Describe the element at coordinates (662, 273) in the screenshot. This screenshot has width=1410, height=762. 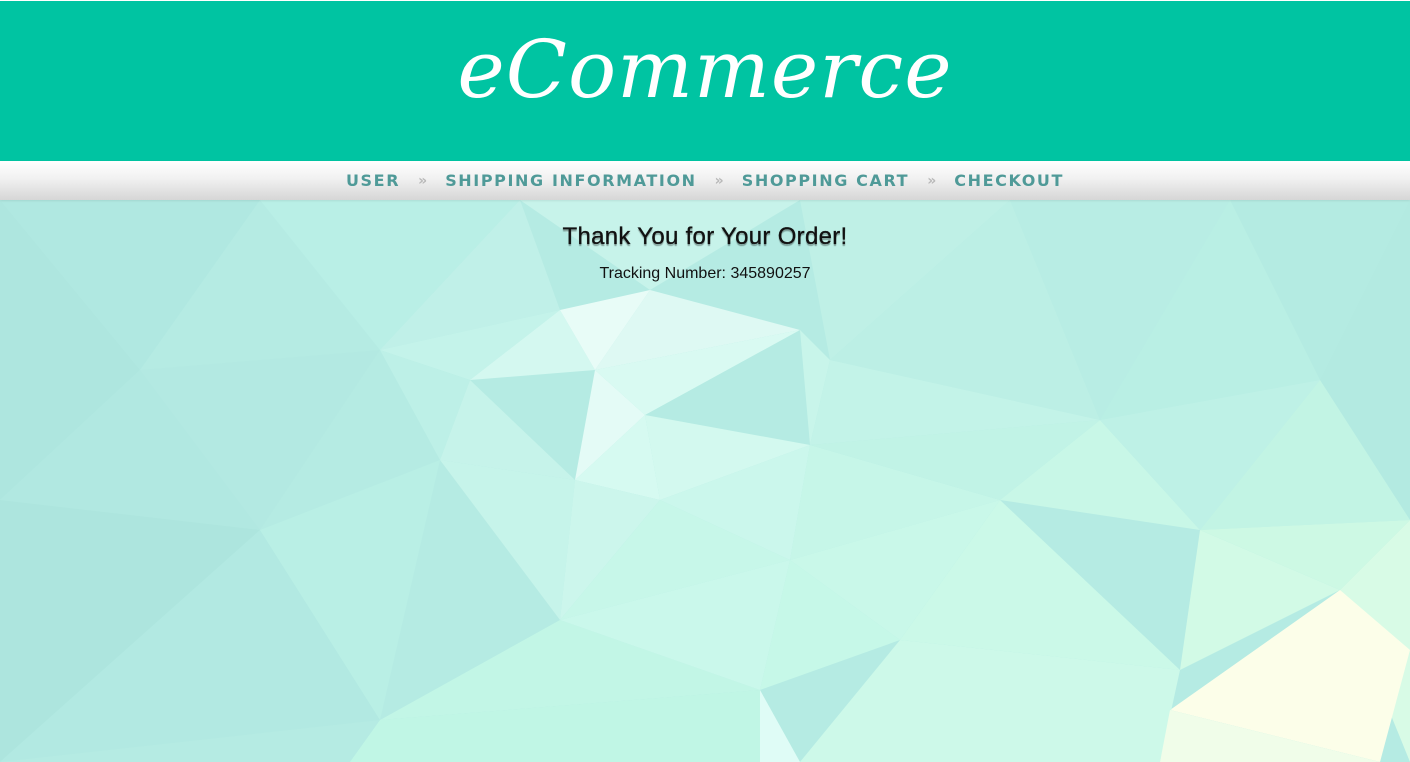
I see `tracking-label: Tracking Number:` at that location.